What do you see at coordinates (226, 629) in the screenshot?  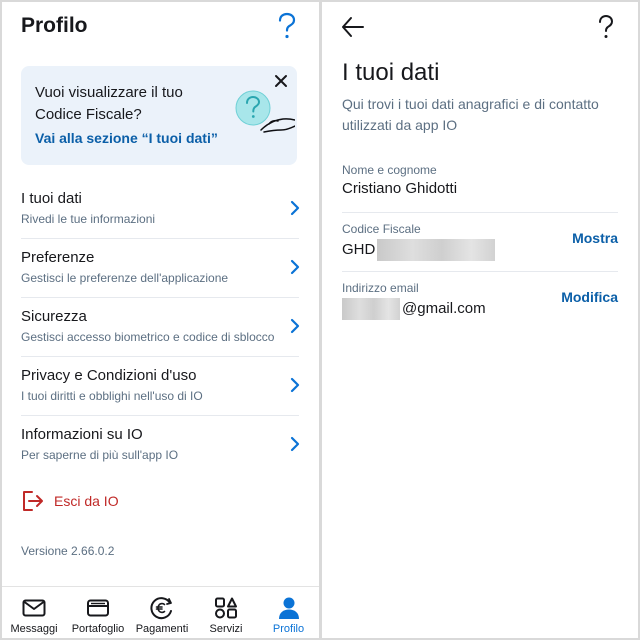 I see `tab-label: Servizi` at bounding box center [226, 629].